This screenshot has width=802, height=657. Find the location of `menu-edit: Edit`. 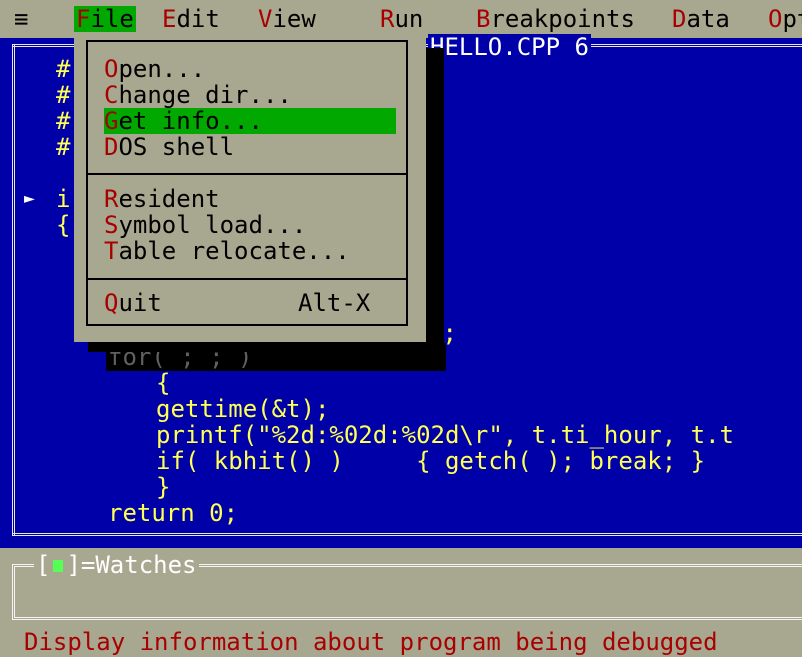

menu-edit: Edit is located at coordinates (191, 19).